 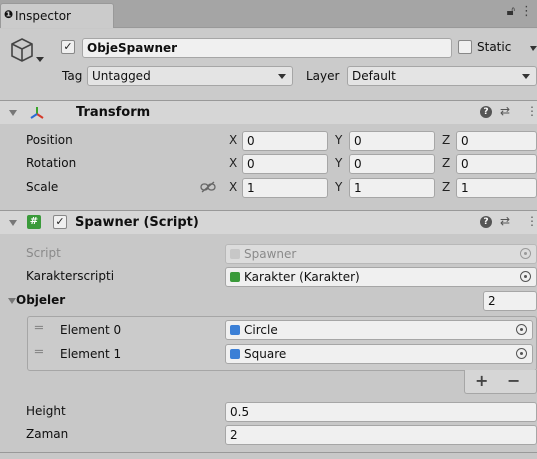 I want to click on rotation-z-input: 0, so click(x=496, y=164).